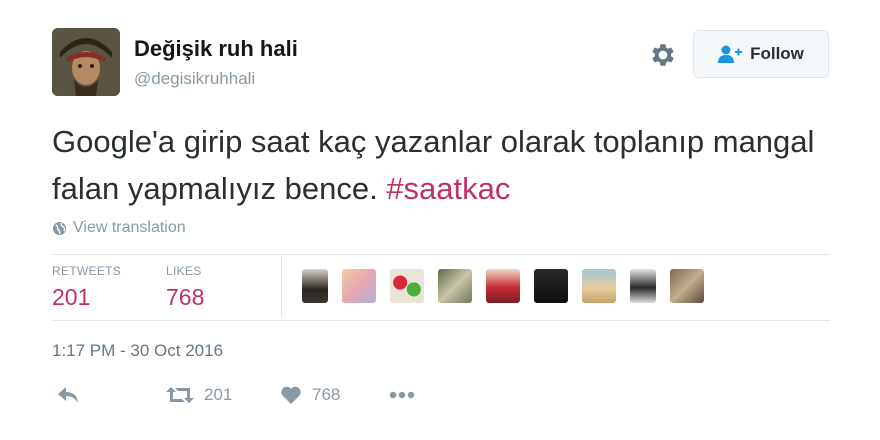 The width and height of the screenshot is (880, 440). I want to click on heart-icon, so click(291, 395).